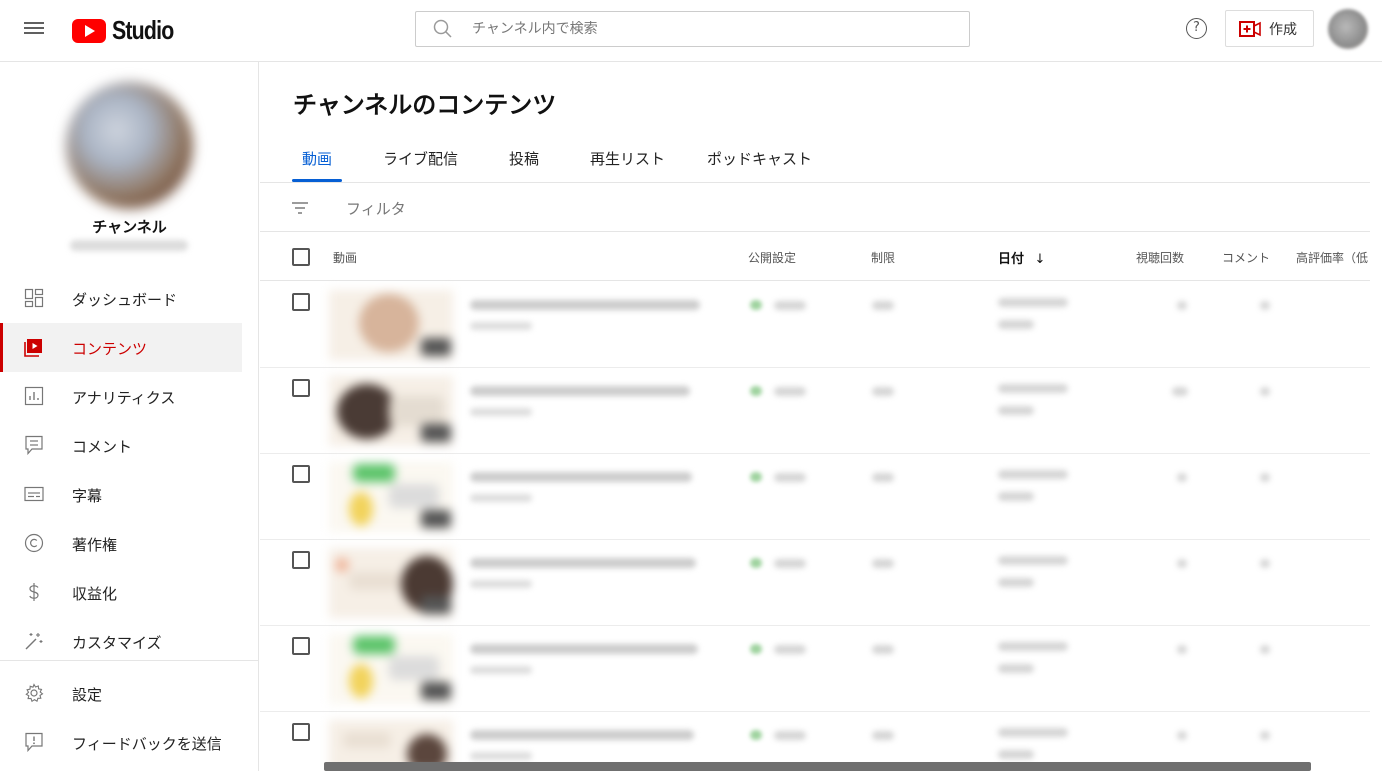  I want to click on sidebar-item-label: カスタマイズ, so click(117, 643).